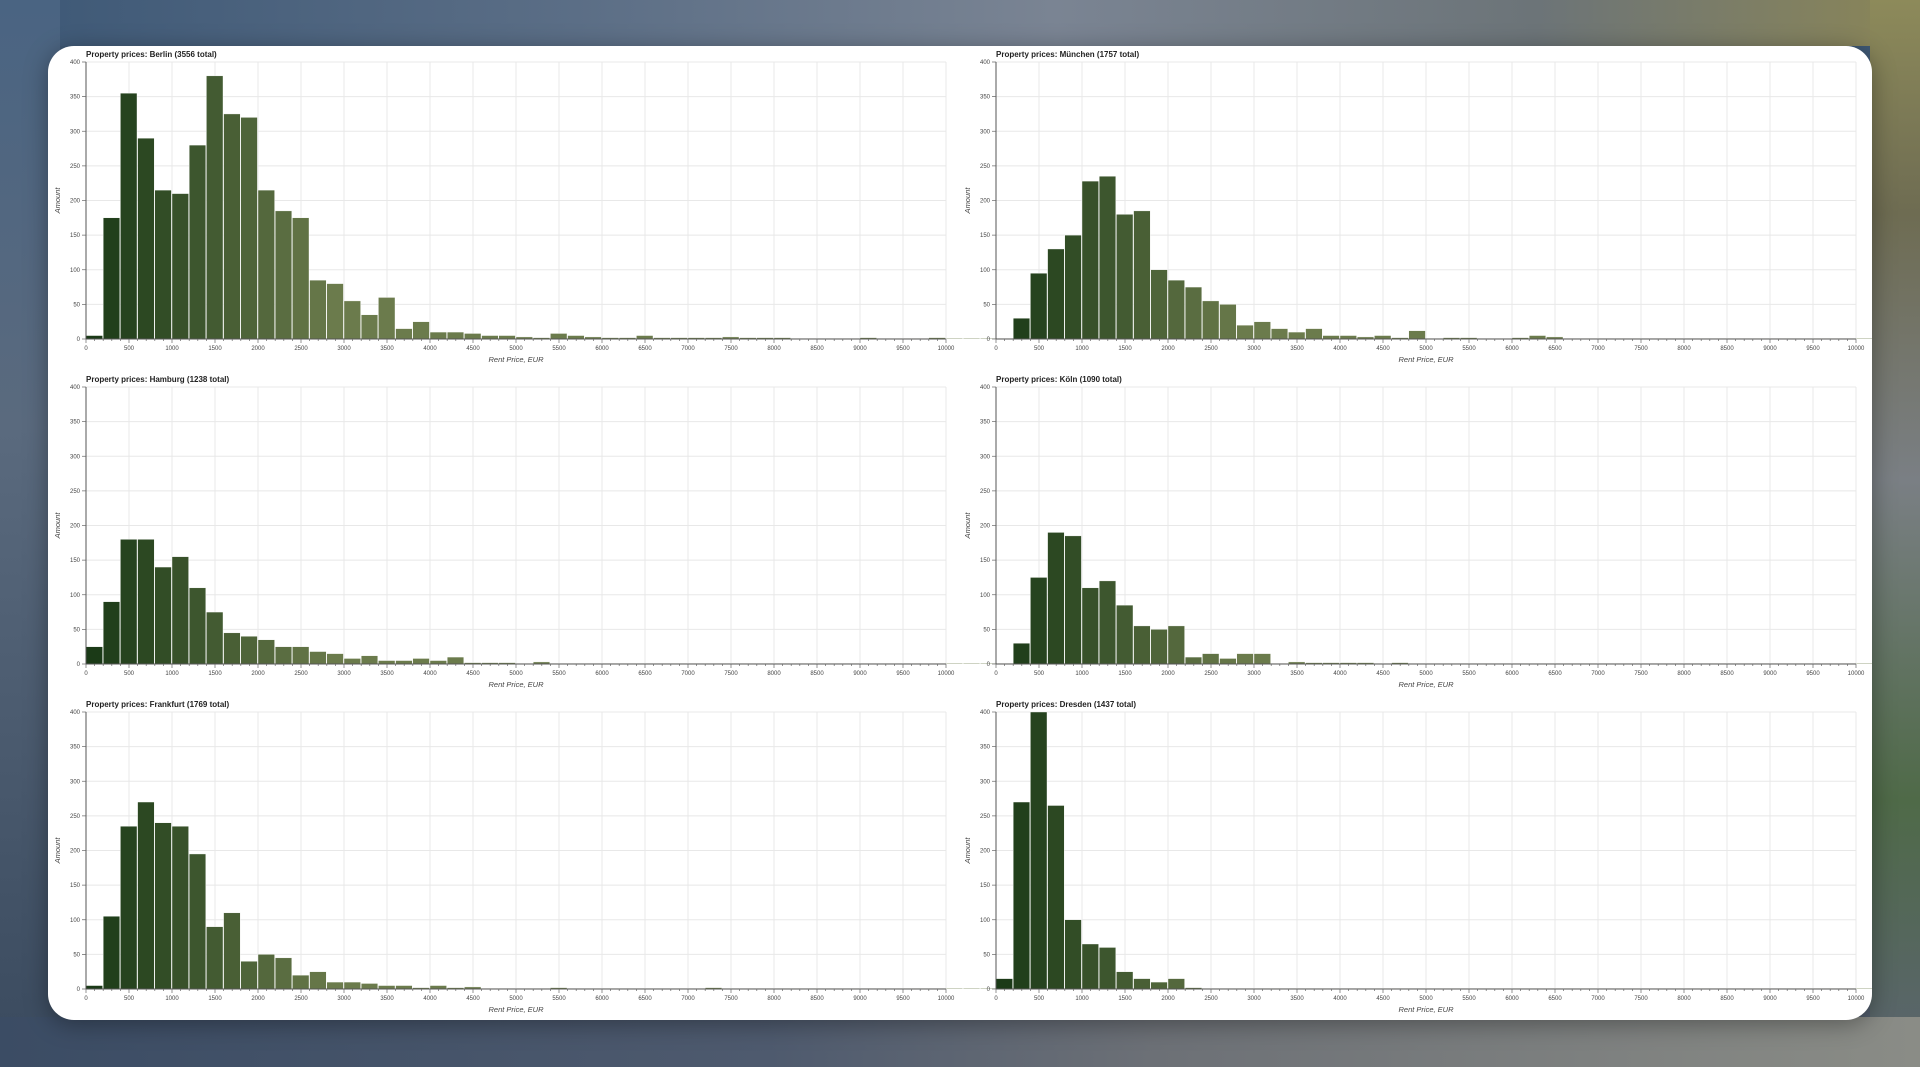 The width and height of the screenshot is (1920, 1067). Describe the element at coordinates (151, 54) in the screenshot. I see `chart-title: Property prices: Berlin (3556 total)` at that location.